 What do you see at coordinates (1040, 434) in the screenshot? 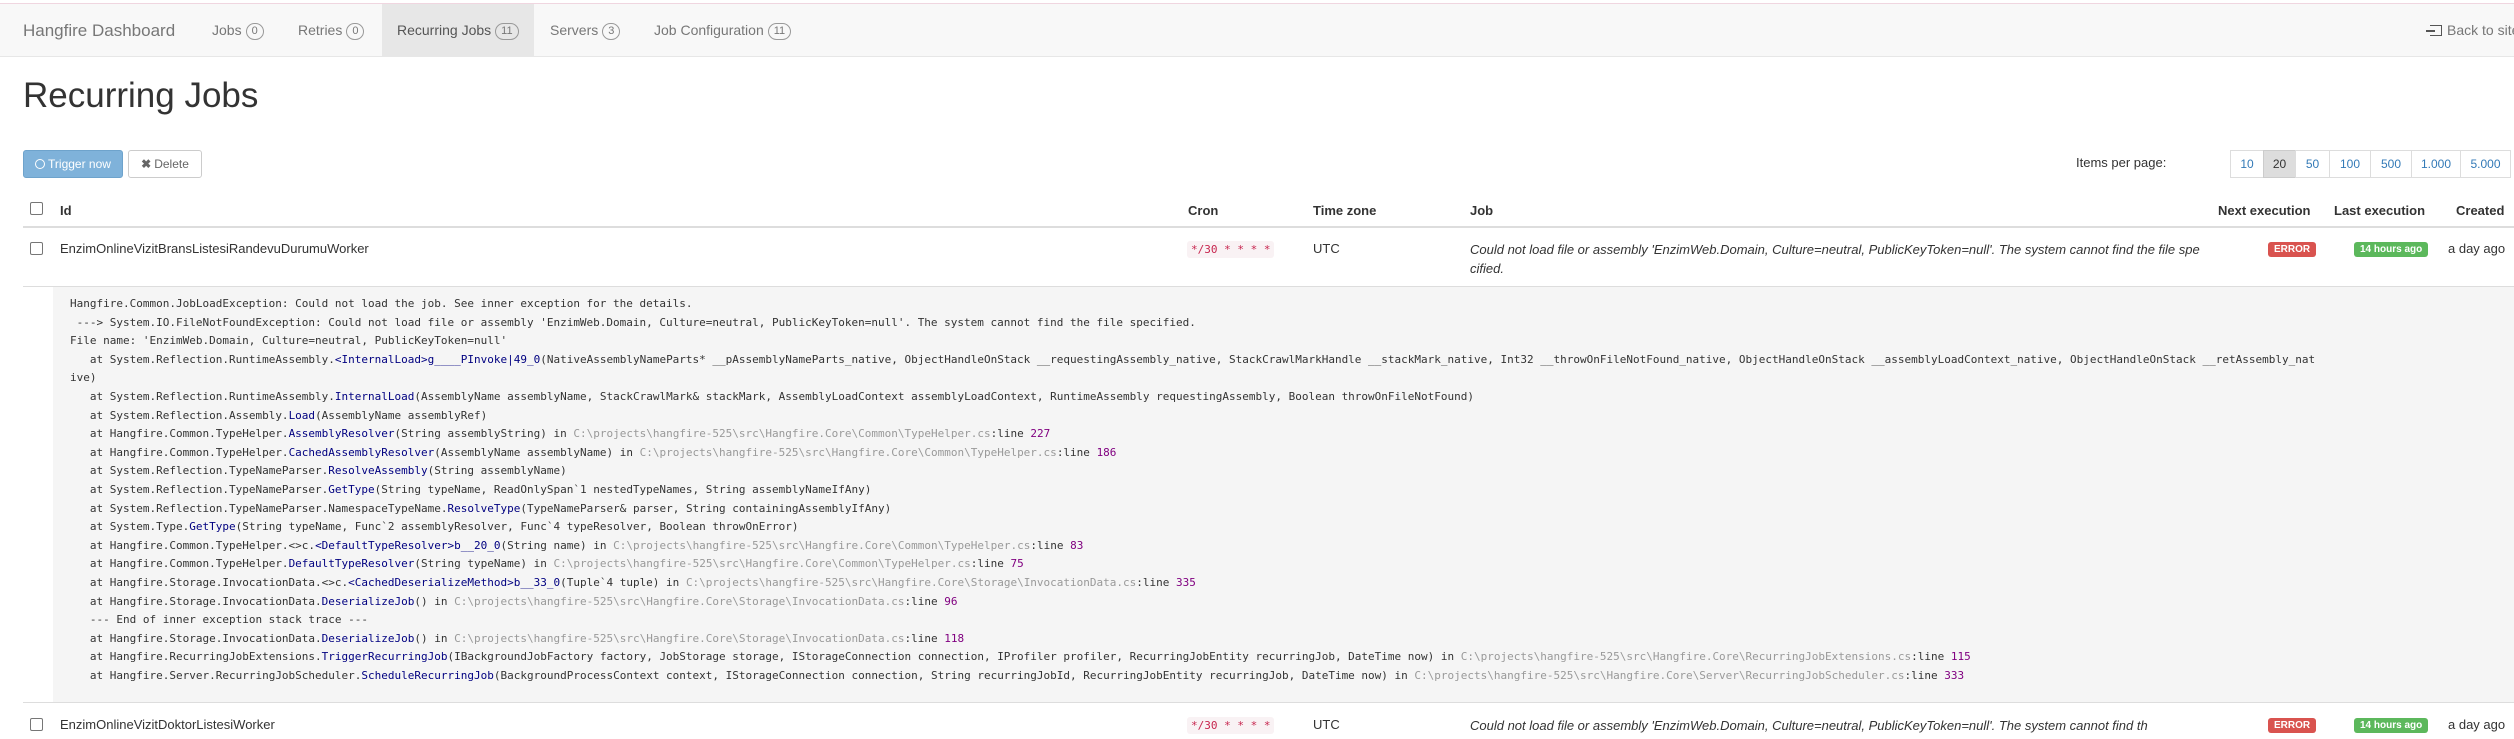
I see `frame-line-number: 227` at bounding box center [1040, 434].